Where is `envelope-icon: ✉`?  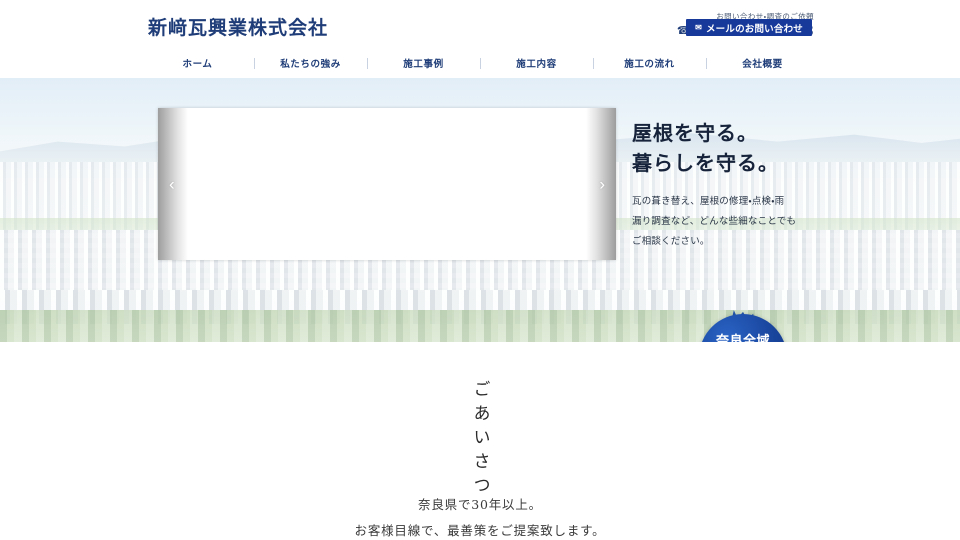
envelope-icon: ✉ is located at coordinates (698, 27).